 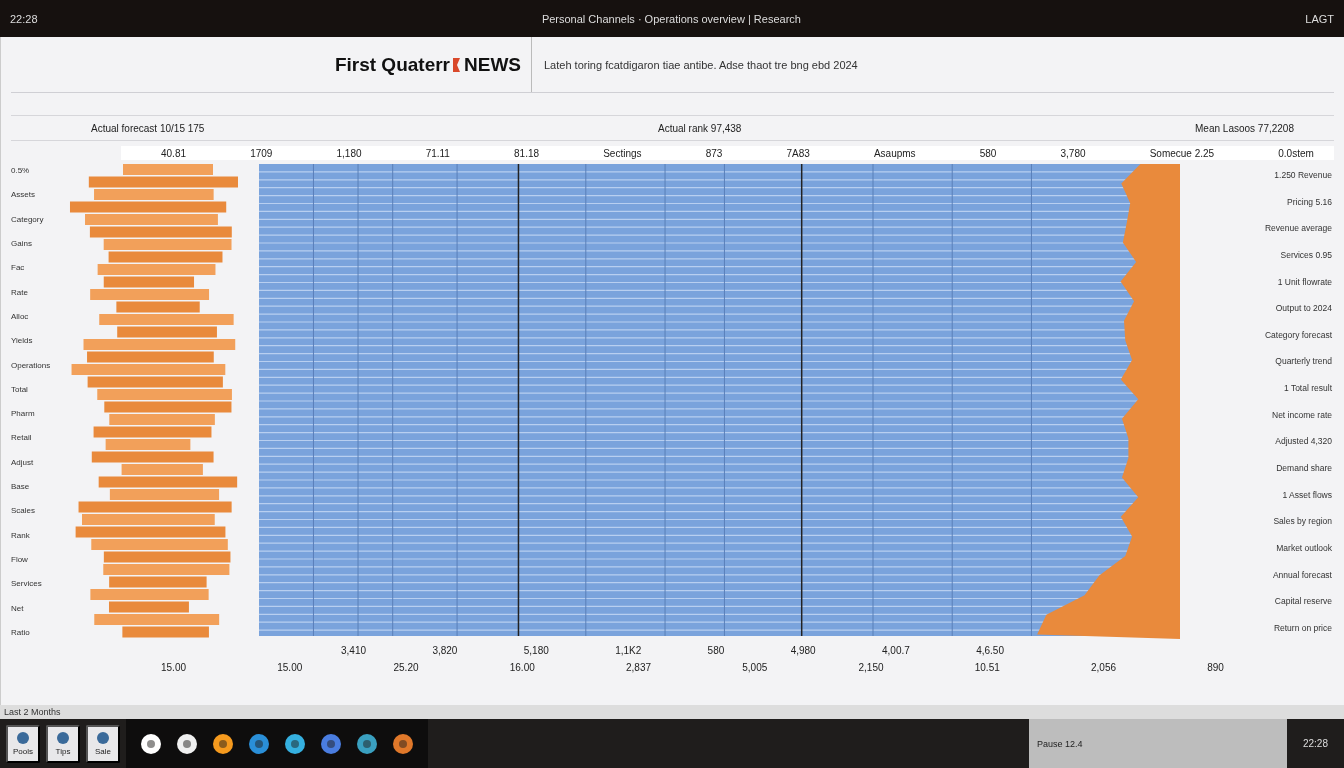 I want to click on axis-label: 5,005, so click(x=755, y=667).